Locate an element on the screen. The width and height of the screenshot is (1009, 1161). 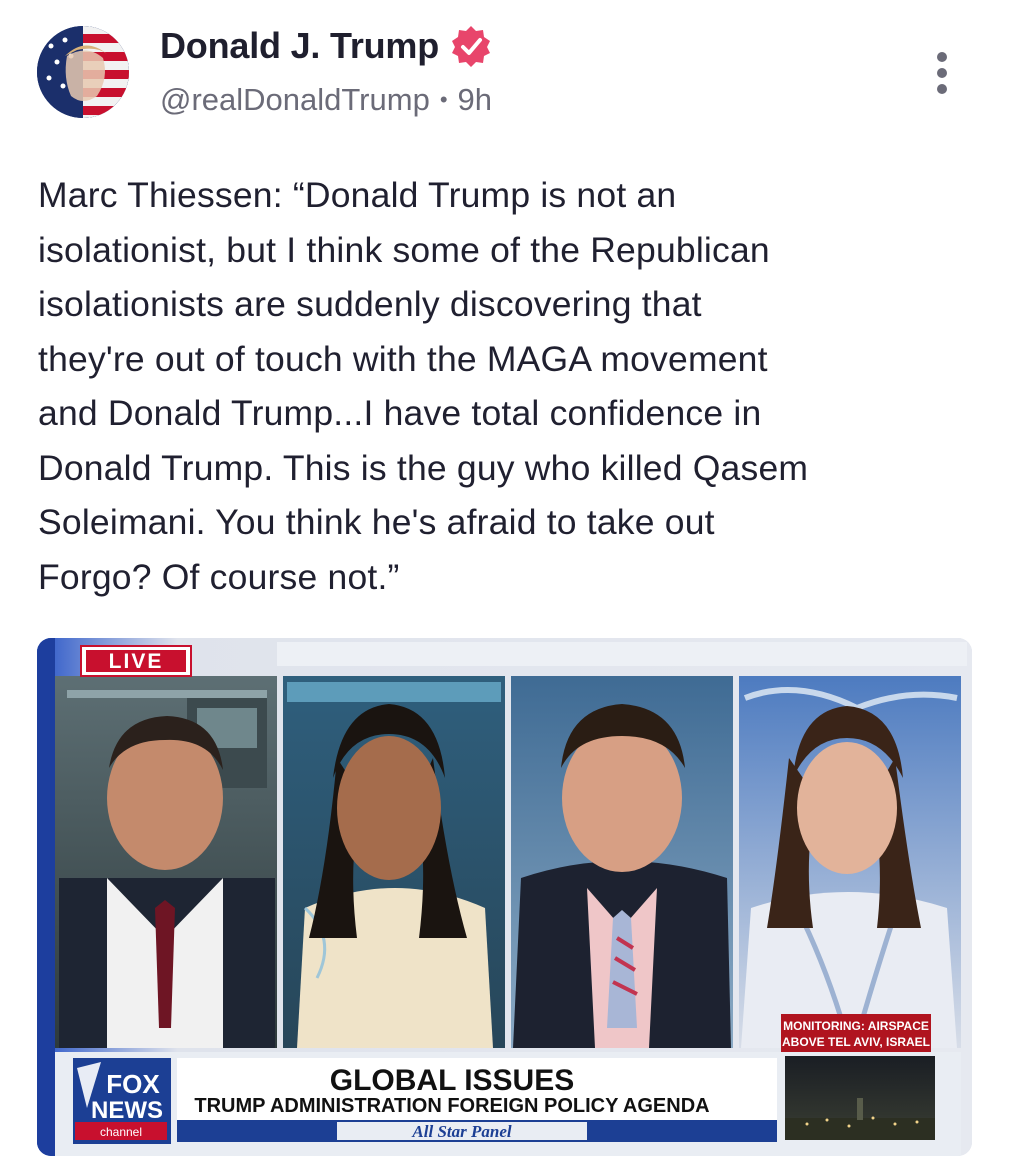
post-text-line: Forgo? Of course not.” is located at coordinates (219, 576).